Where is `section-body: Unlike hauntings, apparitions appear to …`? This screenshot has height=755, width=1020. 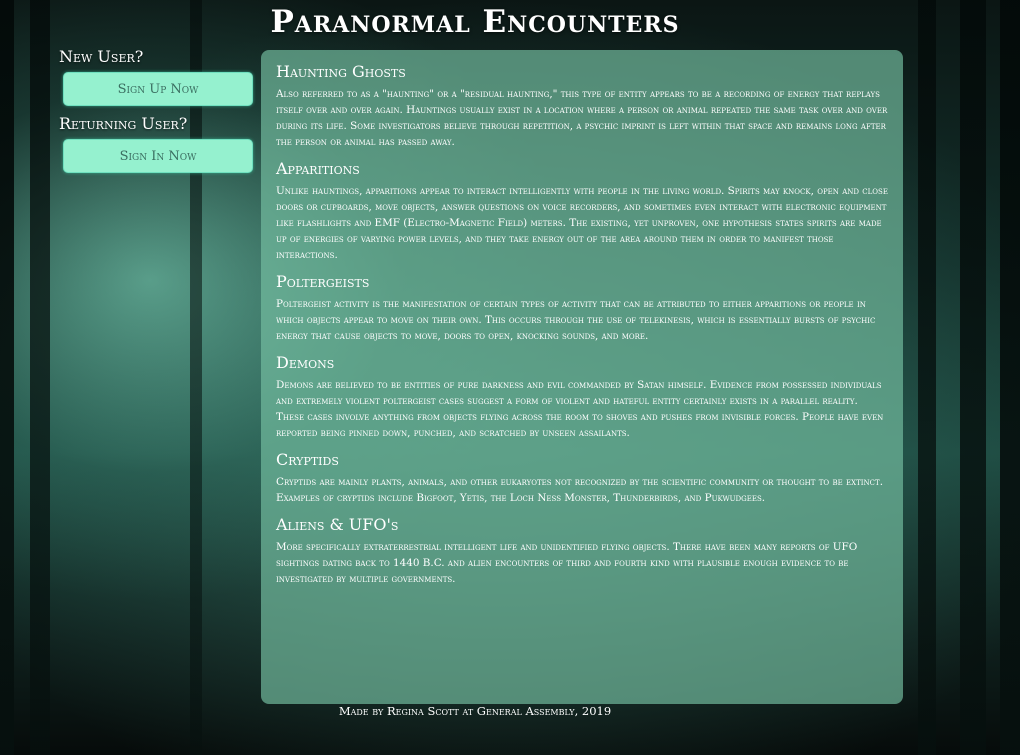 section-body: Unlike hauntings, apparitions appear to … is located at coordinates (582, 223).